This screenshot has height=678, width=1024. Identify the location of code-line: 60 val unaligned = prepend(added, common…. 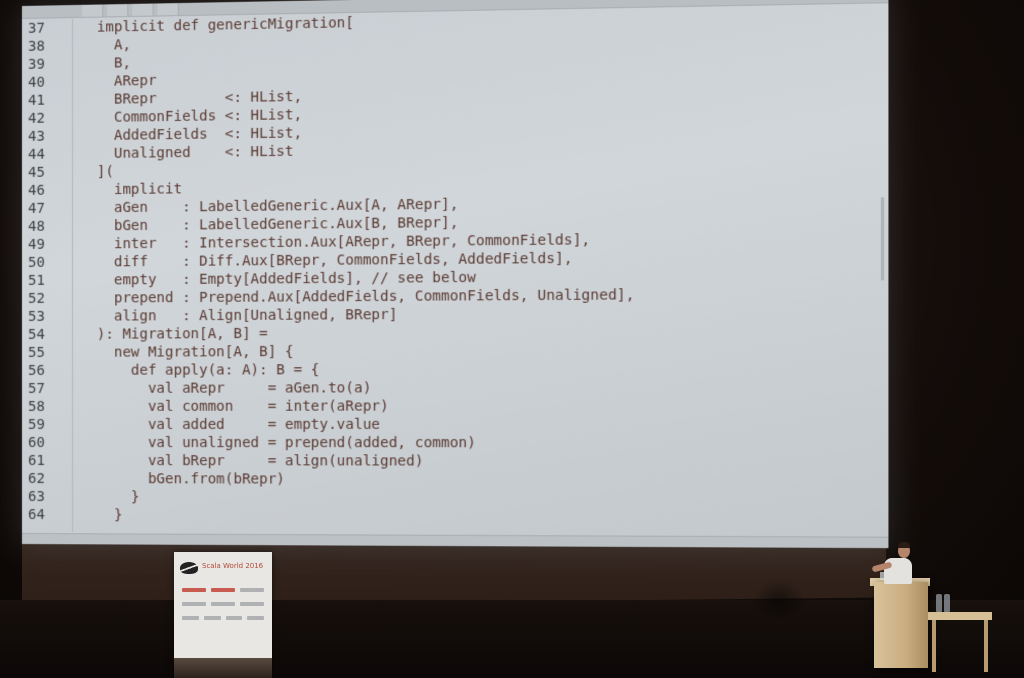
(455, 443).